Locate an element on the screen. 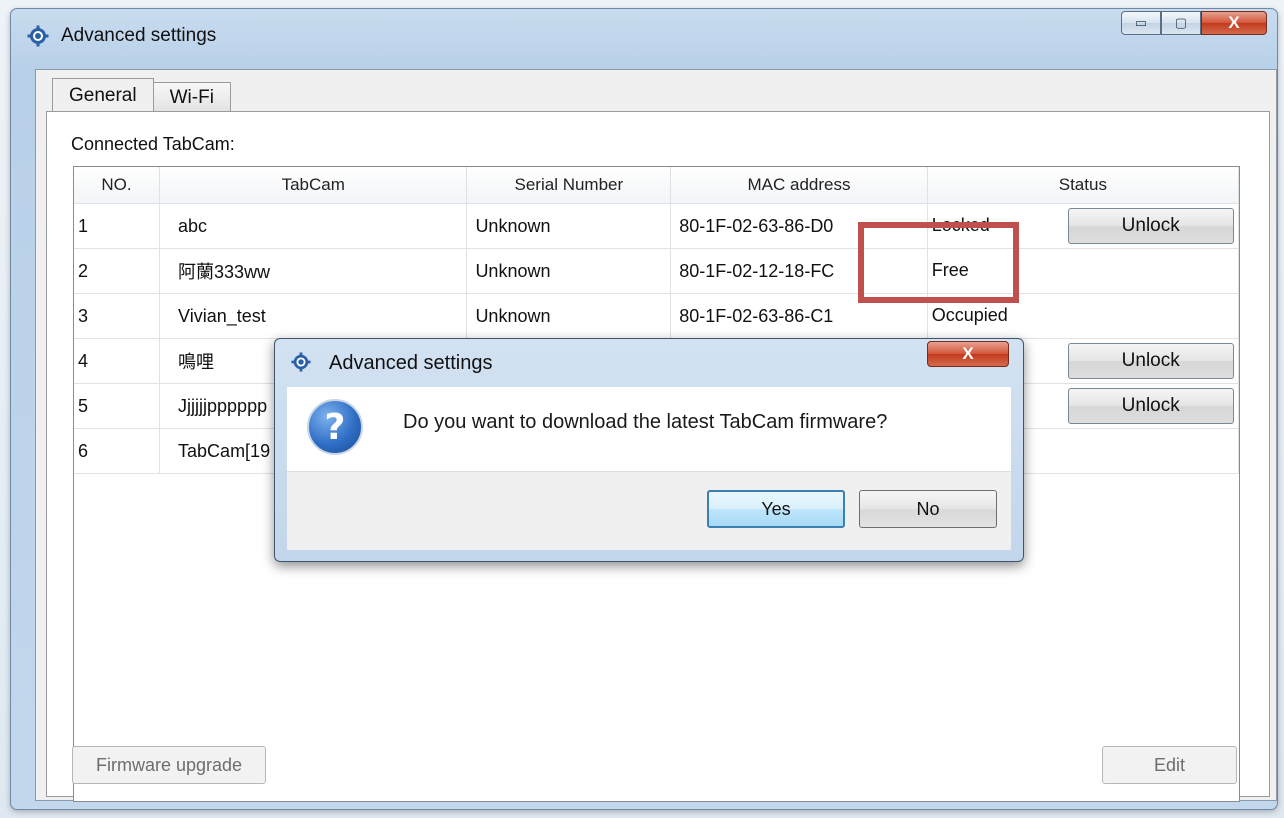 The image size is (1284, 818). yes-button: Yes is located at coordinates (776, 509).